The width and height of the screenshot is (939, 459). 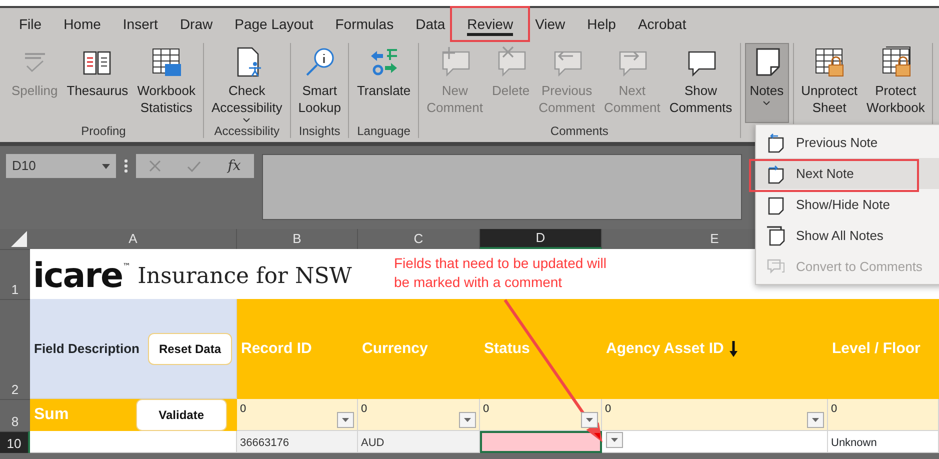 What do you see at coordinates (87, 349) in the screenshot?
I see `field-label: Field Description` at bounding box center [87, 349].